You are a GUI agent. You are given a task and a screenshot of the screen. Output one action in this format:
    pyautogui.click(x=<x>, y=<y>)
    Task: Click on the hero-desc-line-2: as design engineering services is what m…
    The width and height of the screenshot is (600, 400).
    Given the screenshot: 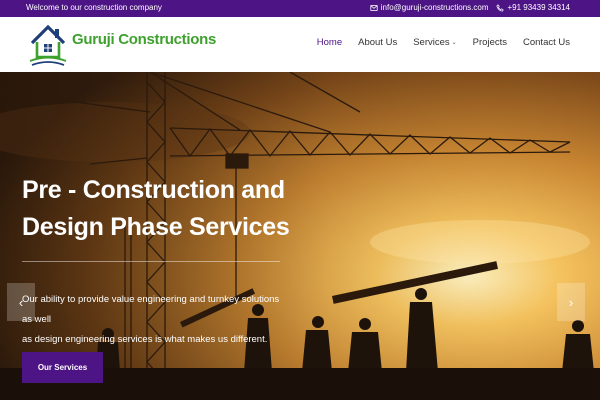 What is the action you would take?
    pyautogui.click(x=145, y=339)
    